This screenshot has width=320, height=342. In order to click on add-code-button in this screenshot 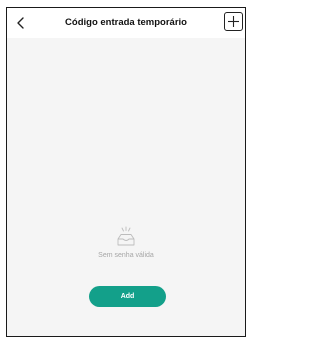, I will do `click(233, 21)`.